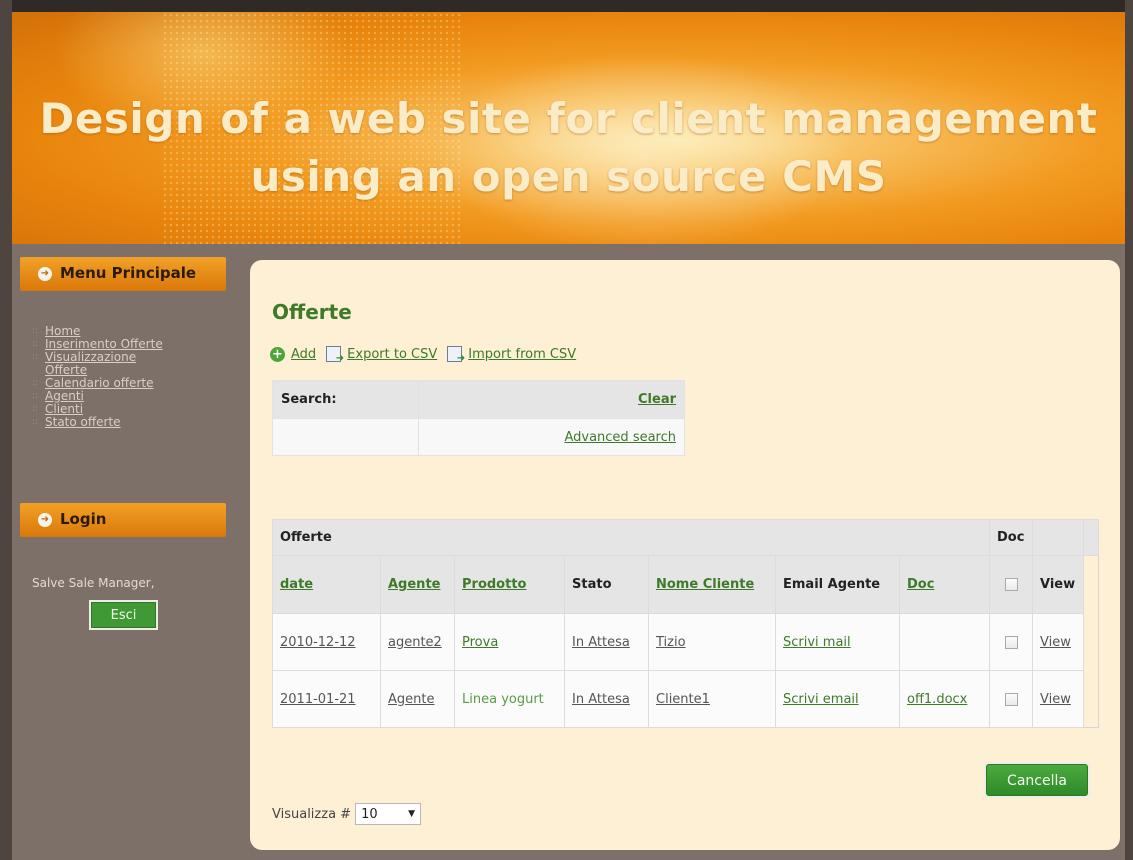 The image size is (1133, 860). I want to click on import-csv-link: Import from CSV, so click(522, 354).